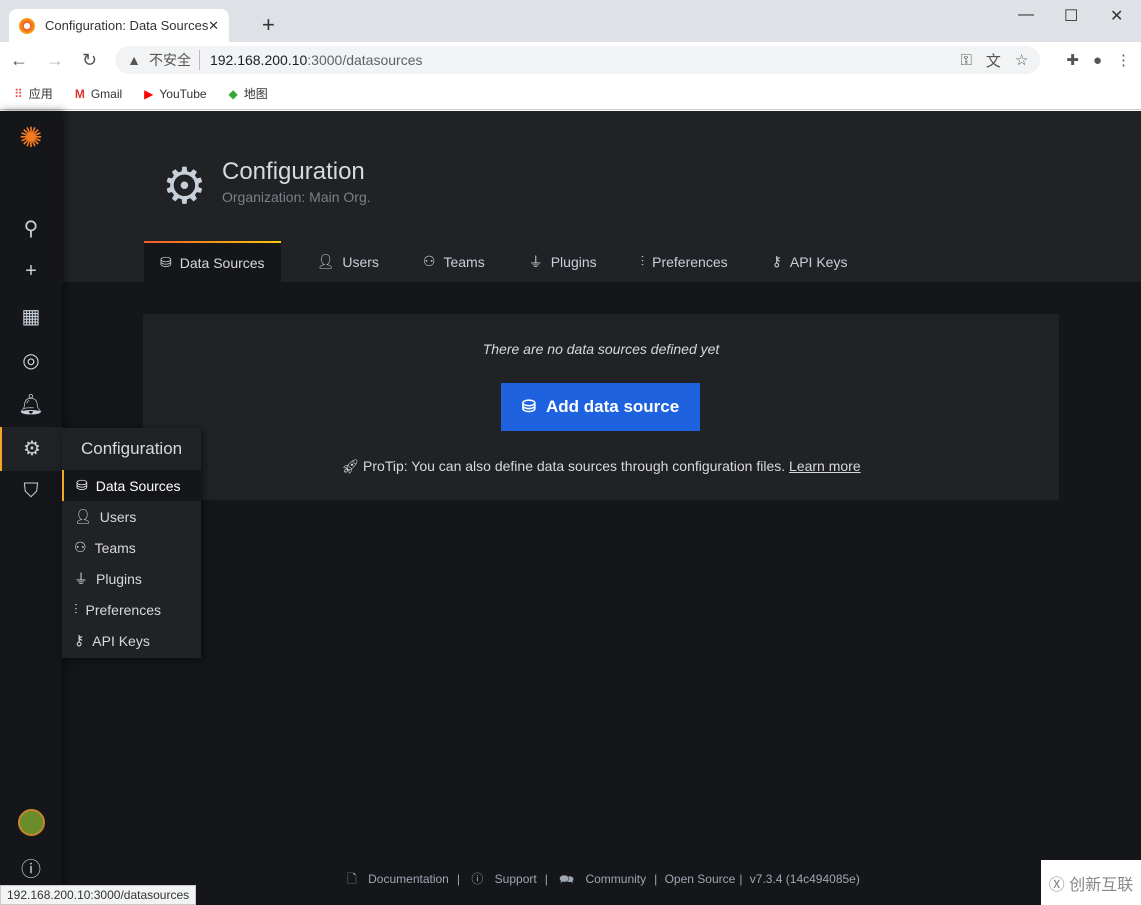  I want to click on maximize-icon: ☐, so click(1071, 16).